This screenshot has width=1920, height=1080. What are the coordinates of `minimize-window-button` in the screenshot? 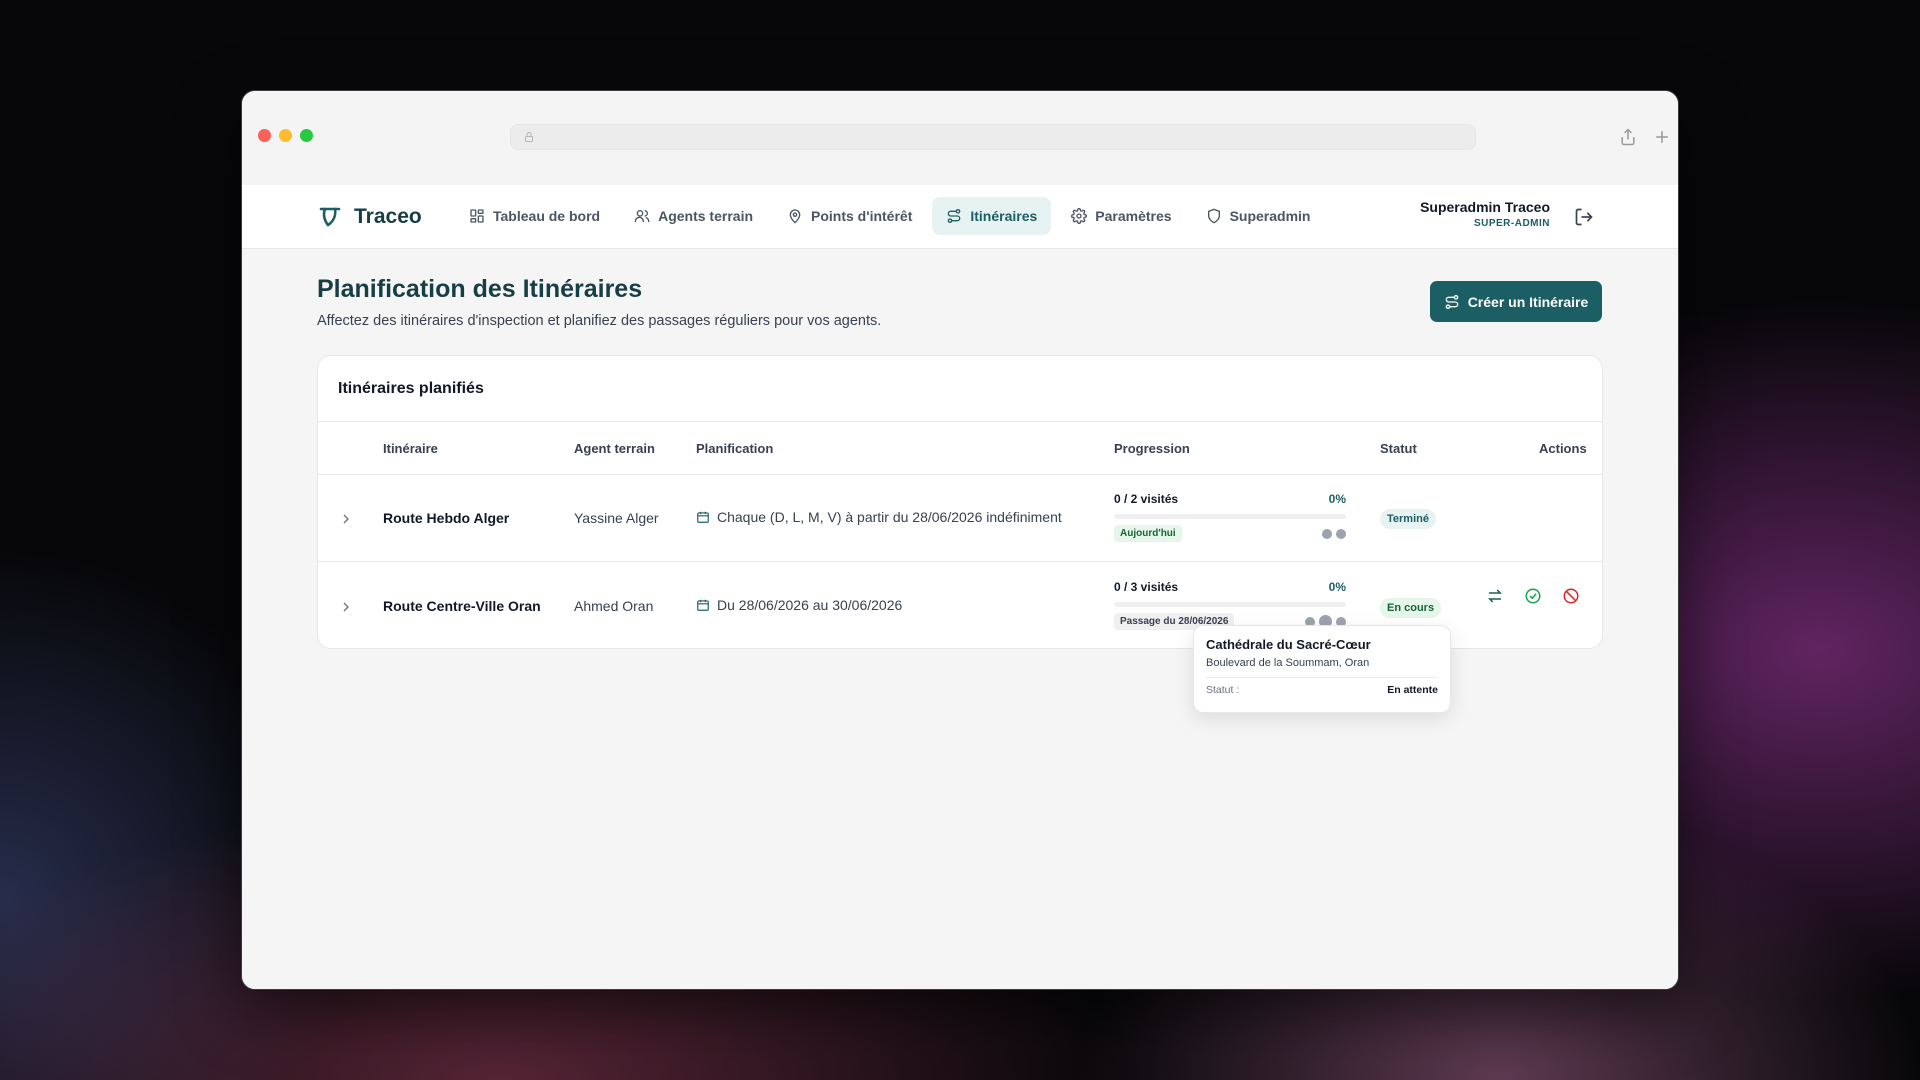 It's located at (285, 135).